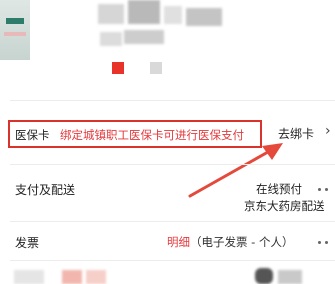 This screenshot has height=284, width=335. What do you see at coordinates (279, 189) in the screenshot?
I see `payment-method-value: 在线预付` at bounding box center [279, 189].